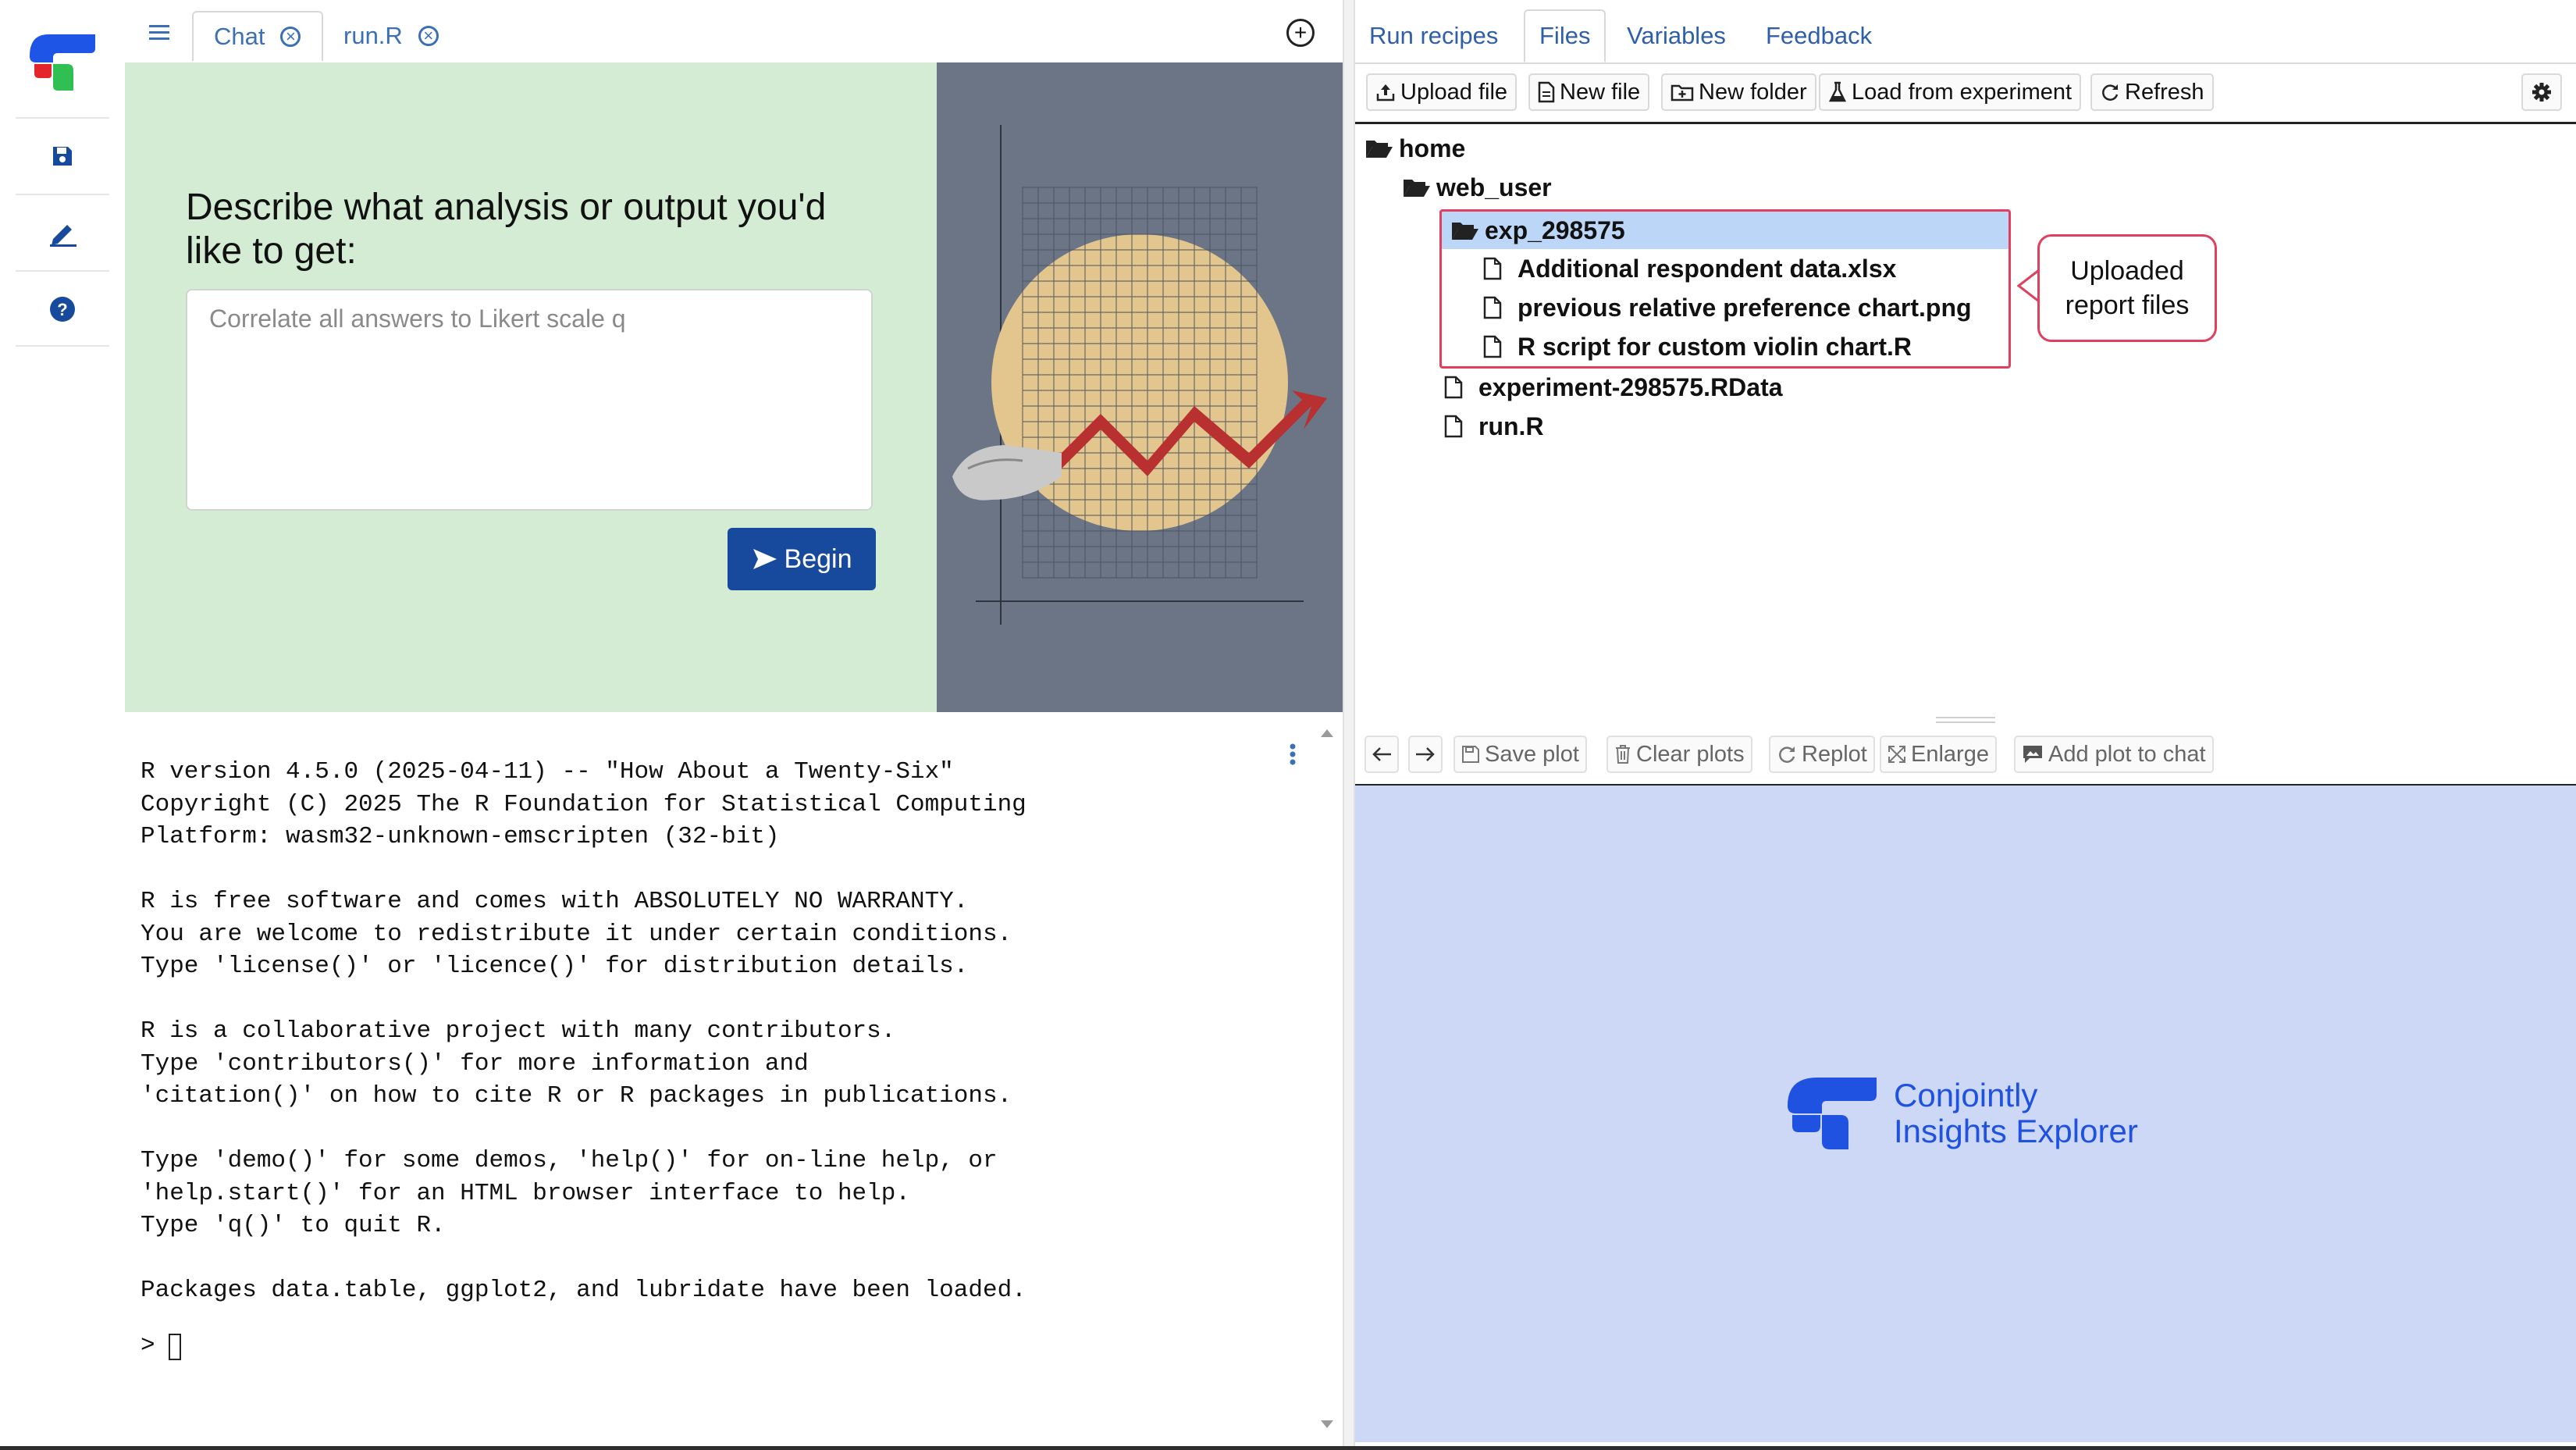  What do you see at coordinates (1349, 725) in the screenshot?
I see `pane-divider` at bounding box center [1349, 725].